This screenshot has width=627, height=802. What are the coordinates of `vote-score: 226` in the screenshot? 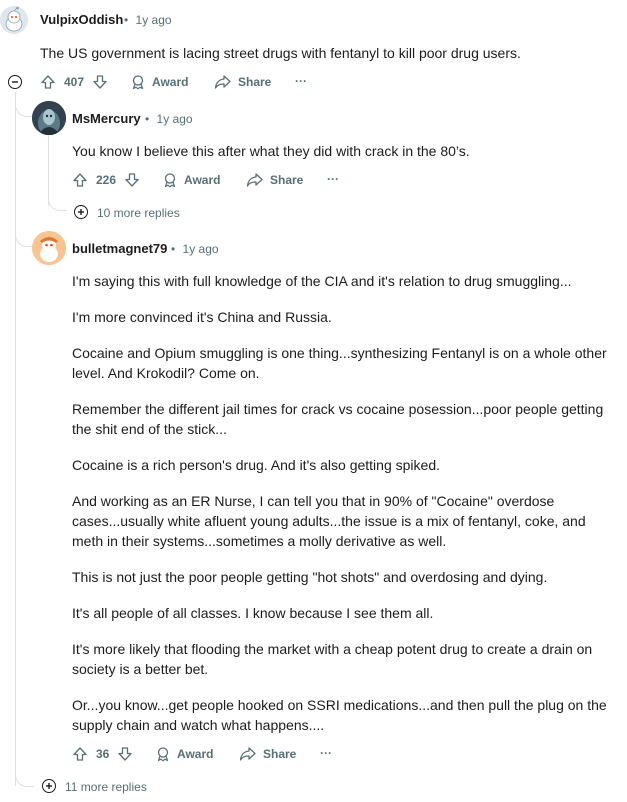 It's located at (106, 180).